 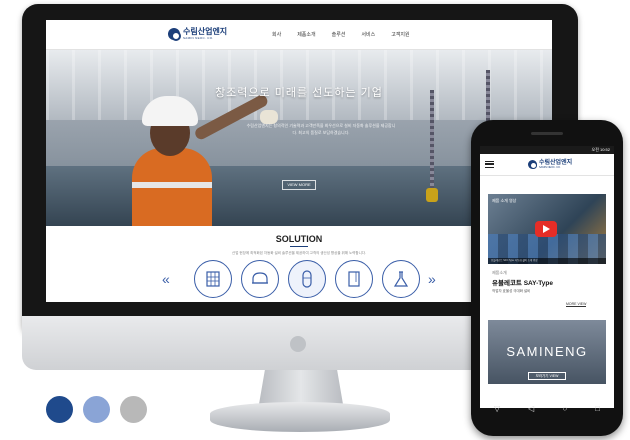 What do you see at coordinates (172, 185) in the screenshot?
I see `vest-reflective-stripe` at bounding box center [172, 185].